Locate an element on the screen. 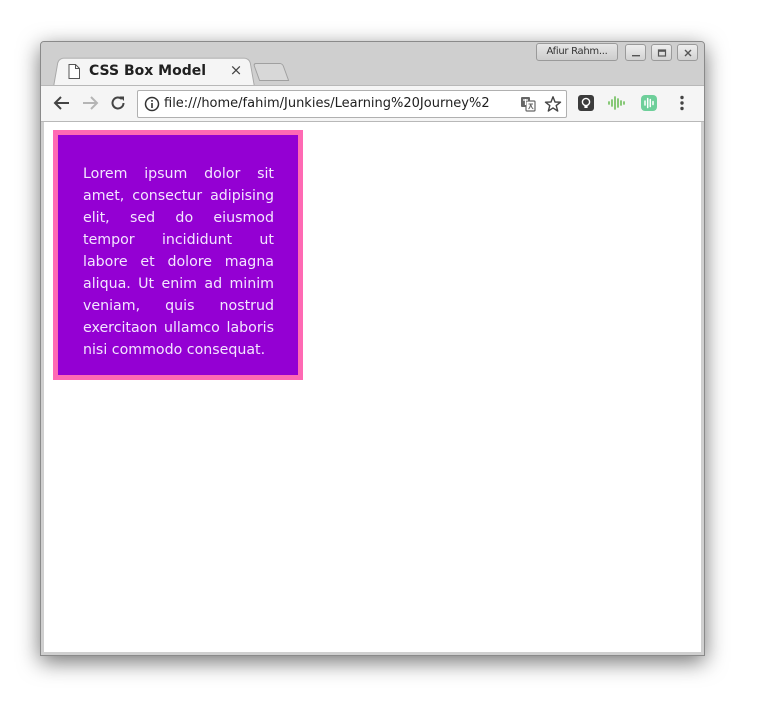  star-icon is located at coordinates (553, 104).